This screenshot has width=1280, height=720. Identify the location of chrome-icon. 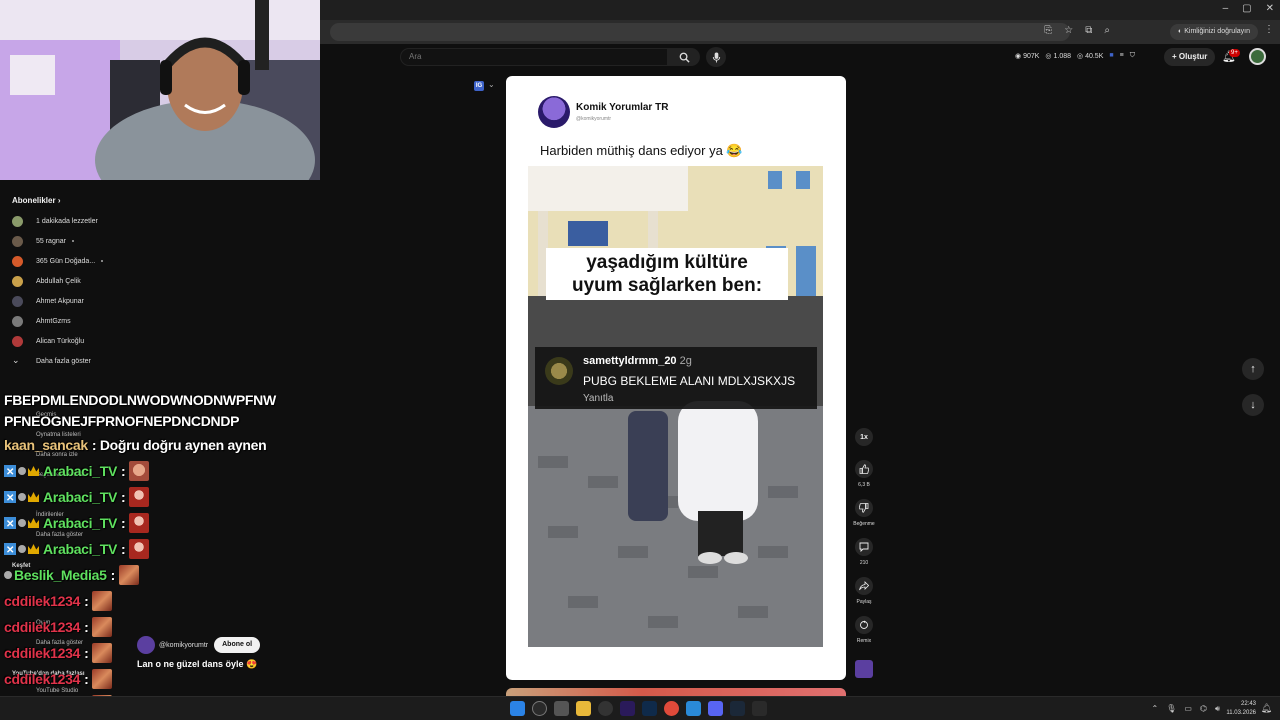
(671, 708).